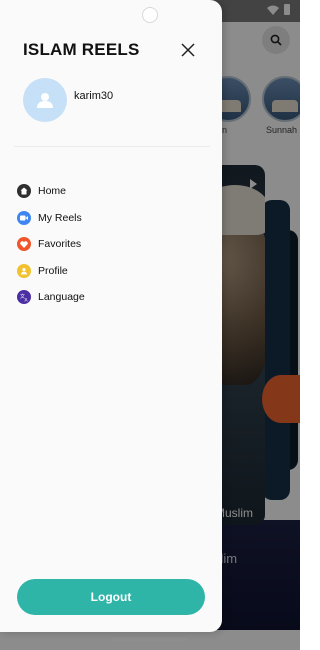 Image resolution: width=320 pixels, height=650 pixels. I want to click on user-icon, so click(24, 270).